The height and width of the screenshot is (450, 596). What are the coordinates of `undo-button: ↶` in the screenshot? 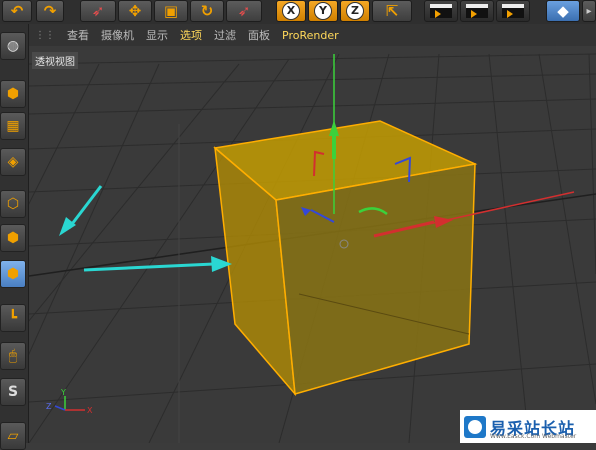 It's located at (17, 11).